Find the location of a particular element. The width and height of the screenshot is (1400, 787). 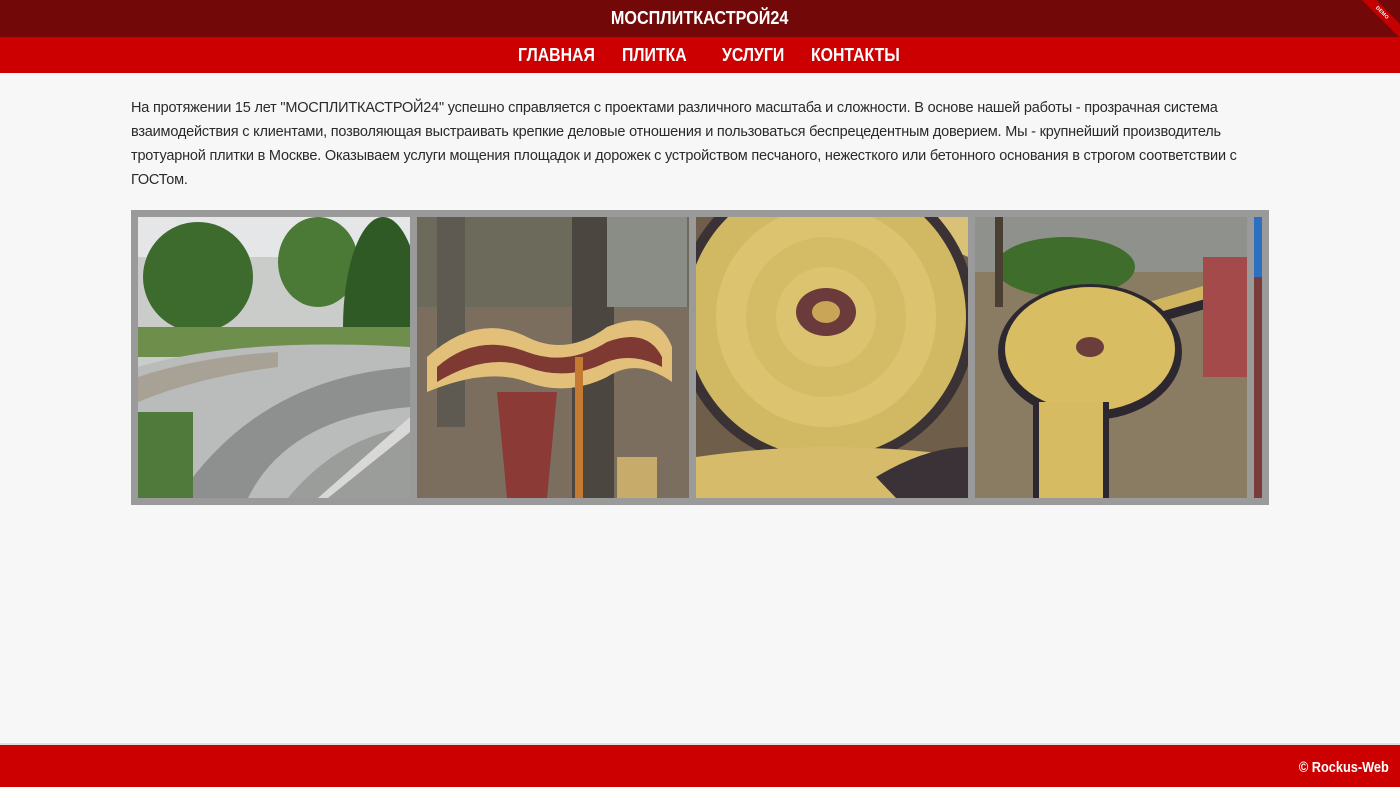

yellow-patio-image is located at coordinates (1111, 357).